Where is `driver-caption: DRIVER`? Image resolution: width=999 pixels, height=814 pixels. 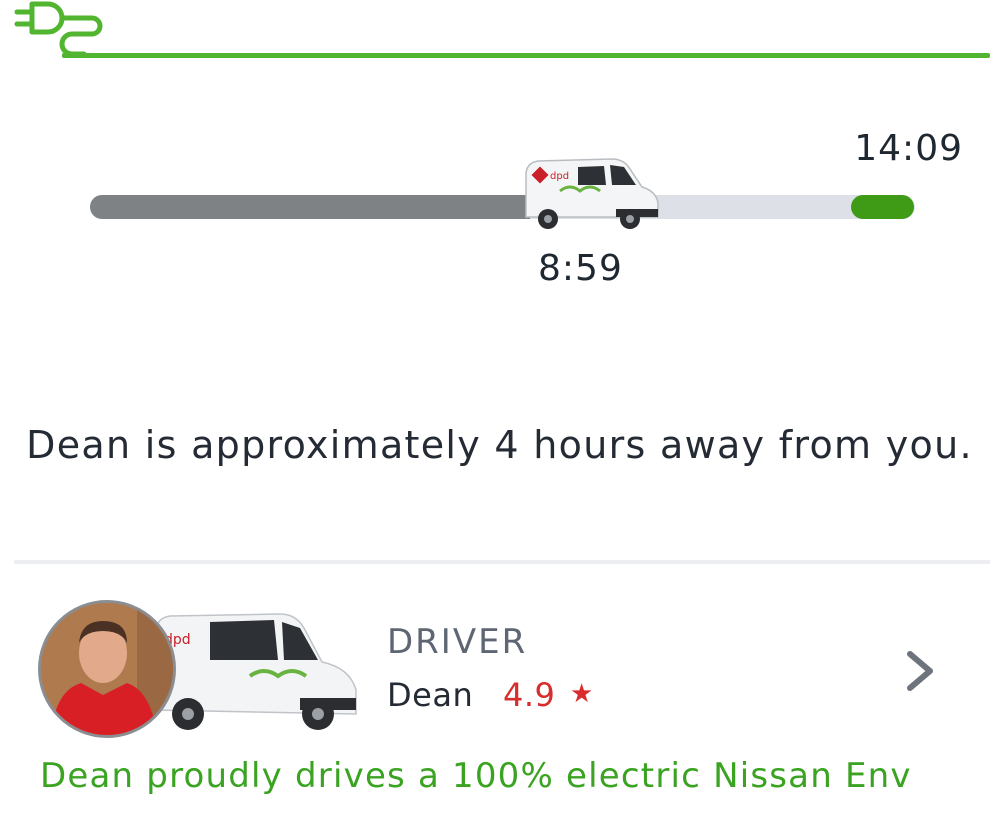 driver-caption: DRIVER is located at coordinates (457, 642).